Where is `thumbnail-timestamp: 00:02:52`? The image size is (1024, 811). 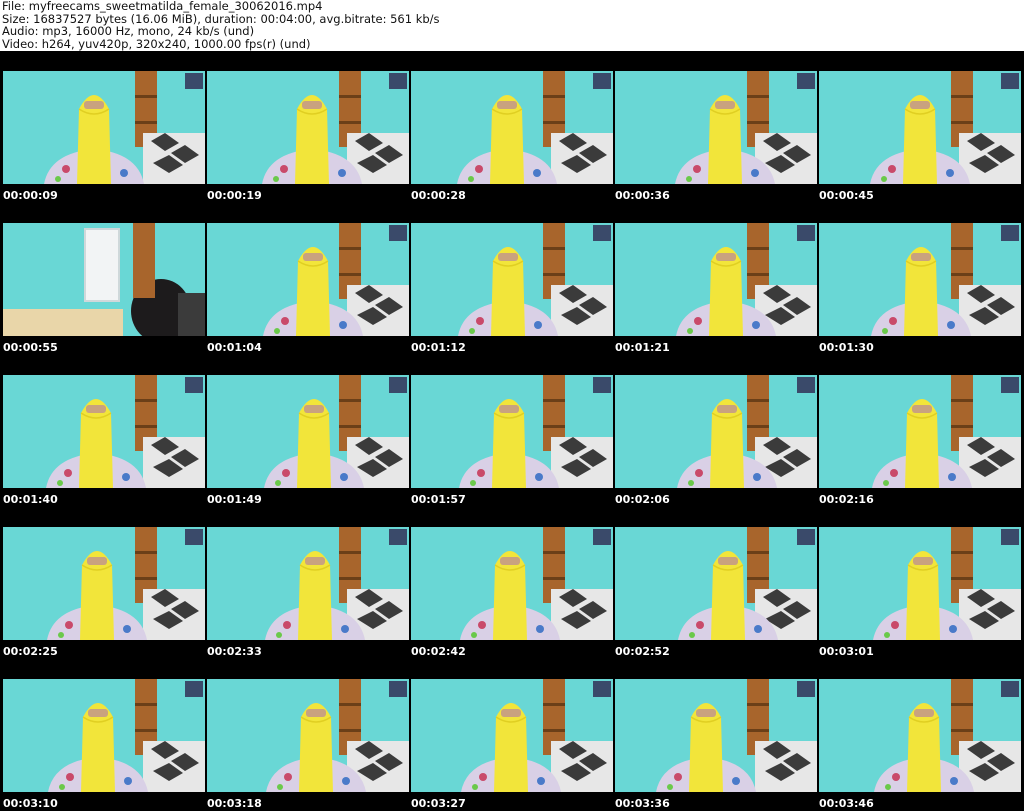 thumbnail-timestamp: 00:02:52 is located at coordinates (642, 651).